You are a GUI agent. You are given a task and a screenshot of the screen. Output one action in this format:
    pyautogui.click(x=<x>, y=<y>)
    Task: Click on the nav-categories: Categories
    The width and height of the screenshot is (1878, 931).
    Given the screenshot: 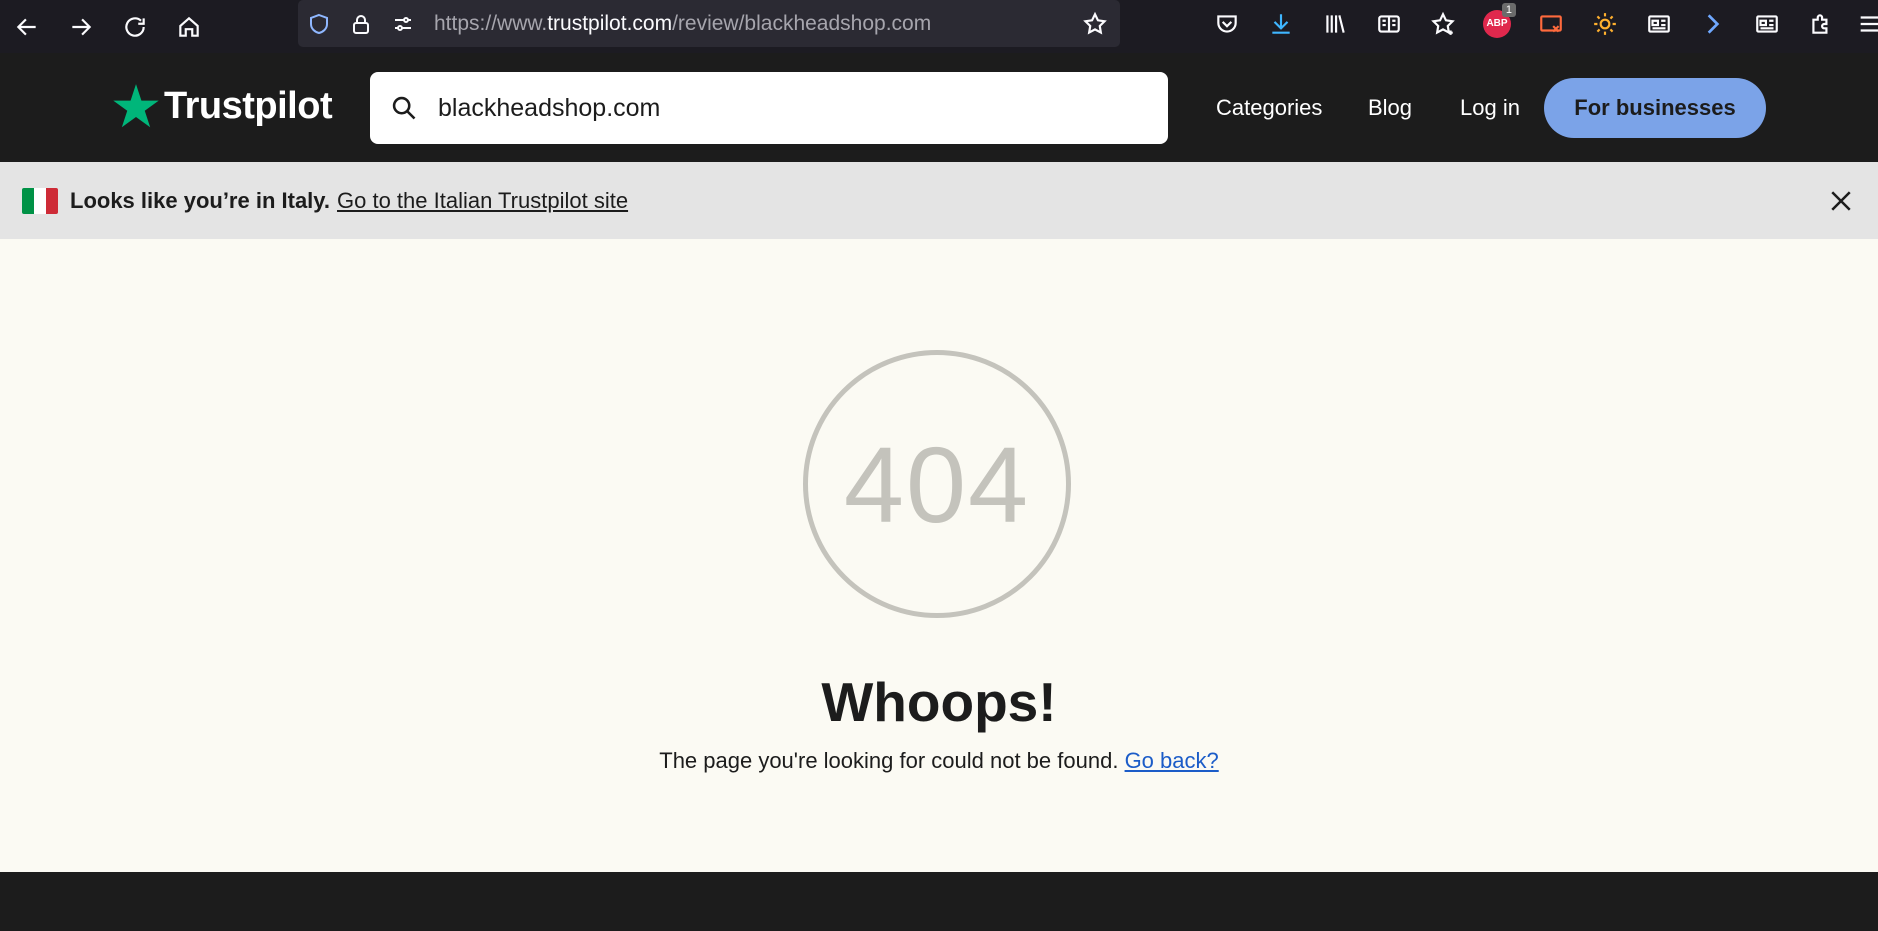 What is the action you would take?
    pyautogui.click(x=1269, y=107)
    